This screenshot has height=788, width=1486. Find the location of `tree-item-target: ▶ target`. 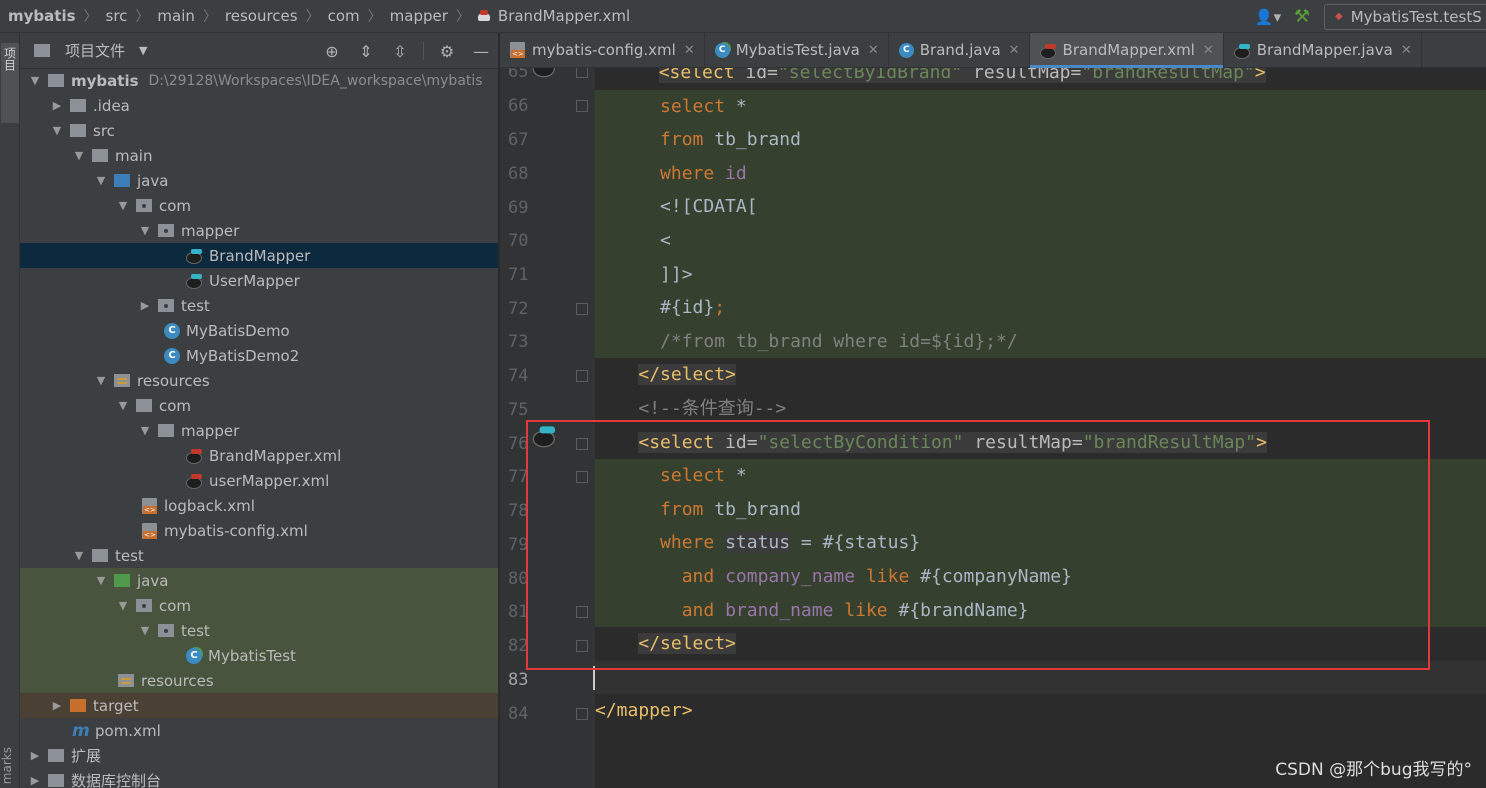

tree-item-target: ▶ target is located at coordinates (259, 705).